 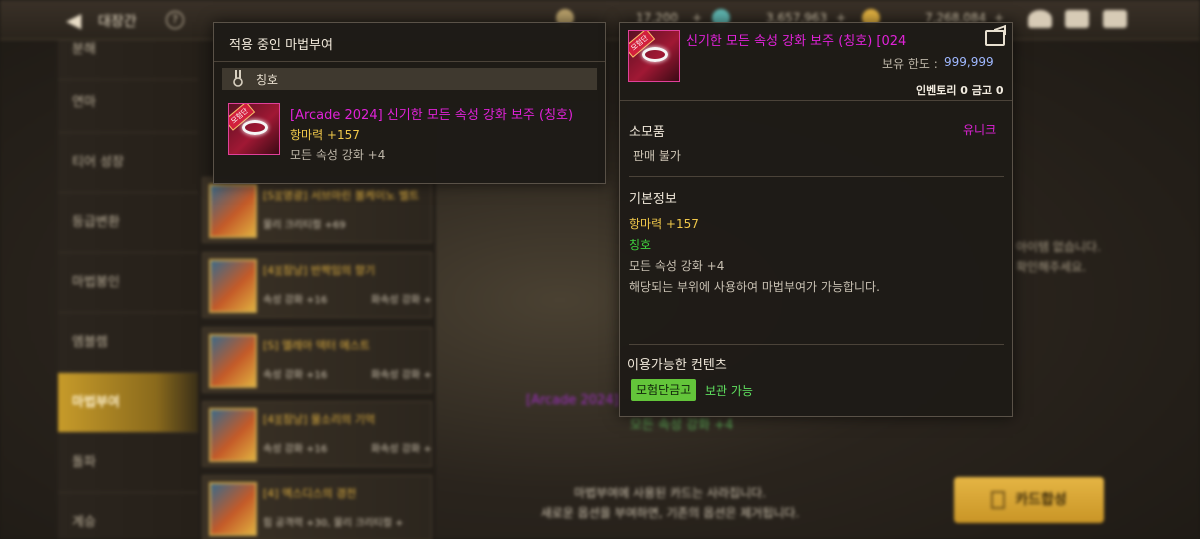 I want to click on hold-limit-label: 보유 한도 :, so click(x=910, y=64).